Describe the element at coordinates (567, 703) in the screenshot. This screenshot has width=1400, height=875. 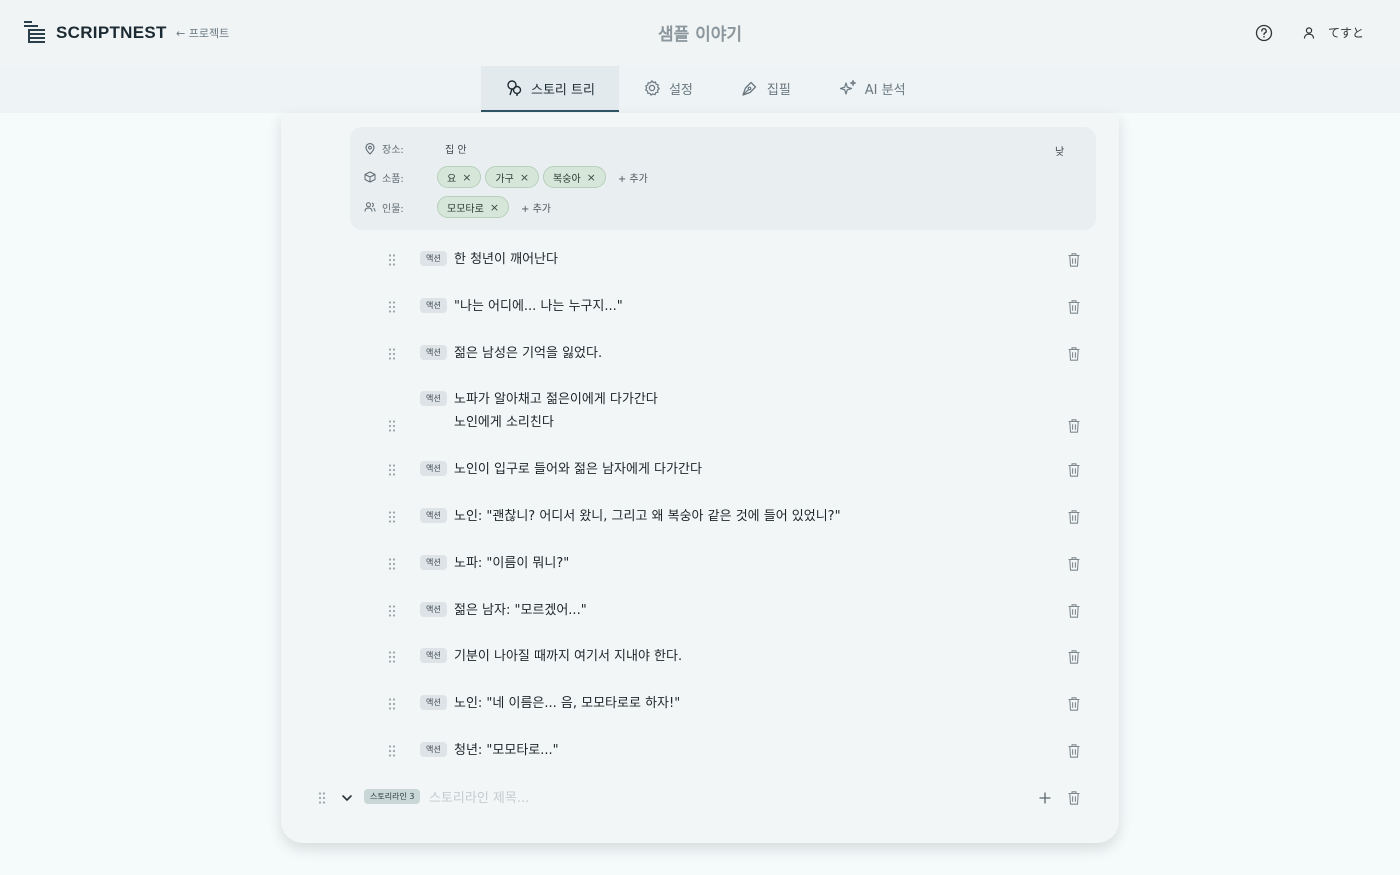
I see `action-text: 노인: "네 이름은... 음, 모모타로로 하자!"` at that location.